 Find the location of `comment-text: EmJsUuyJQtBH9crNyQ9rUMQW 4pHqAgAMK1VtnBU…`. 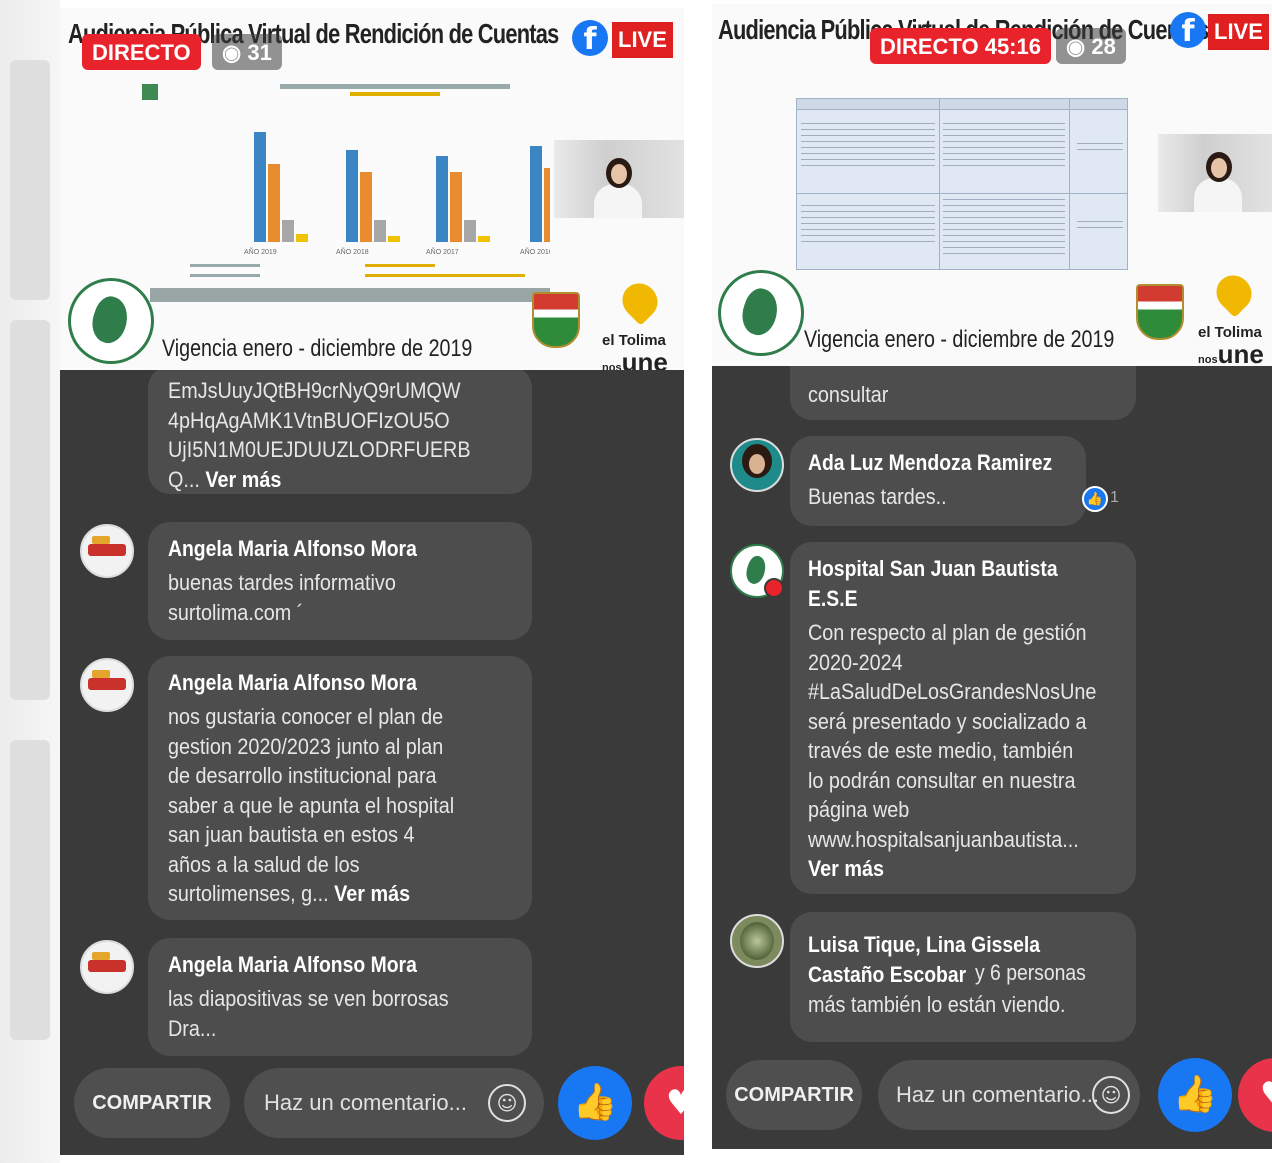

comment-text: EmJsUuyJQtBH9crNyQ9rUMQW 4pHqAgAMK1VtnBU… is located at coordinates (319, 435).